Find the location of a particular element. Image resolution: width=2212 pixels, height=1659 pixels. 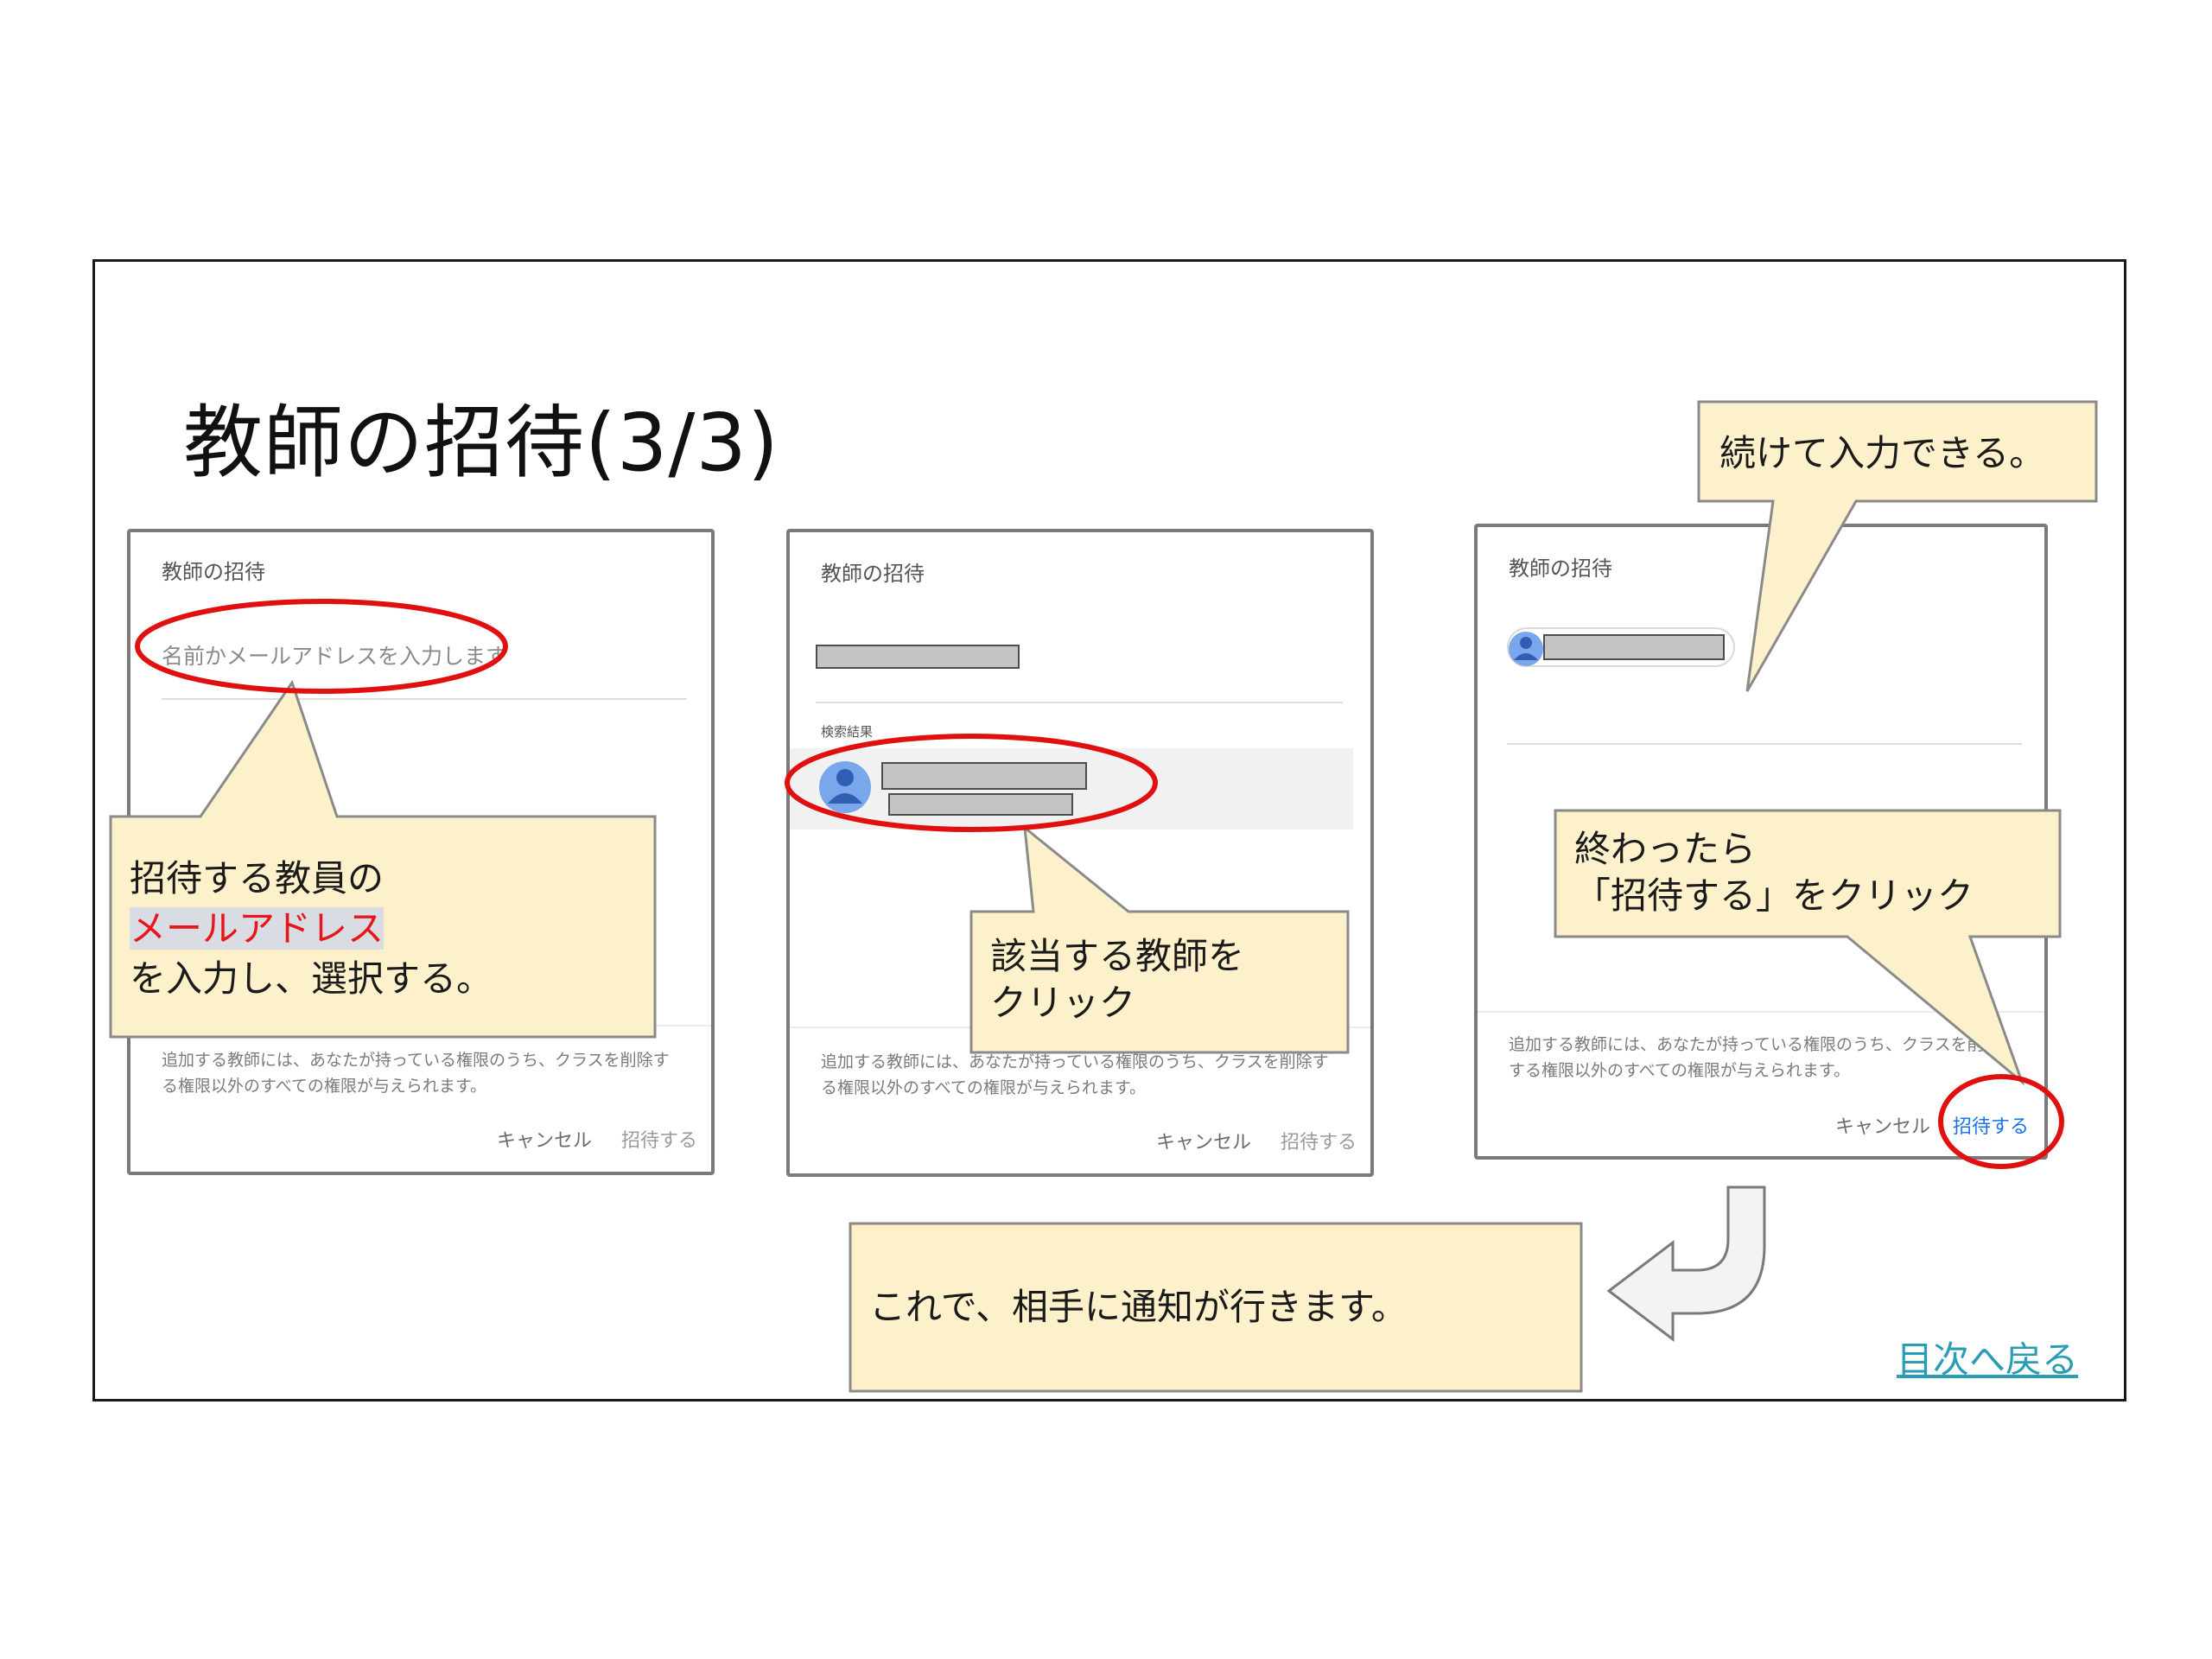

callout-step2-line2: クリック is located at coordinates (1063, 1003).